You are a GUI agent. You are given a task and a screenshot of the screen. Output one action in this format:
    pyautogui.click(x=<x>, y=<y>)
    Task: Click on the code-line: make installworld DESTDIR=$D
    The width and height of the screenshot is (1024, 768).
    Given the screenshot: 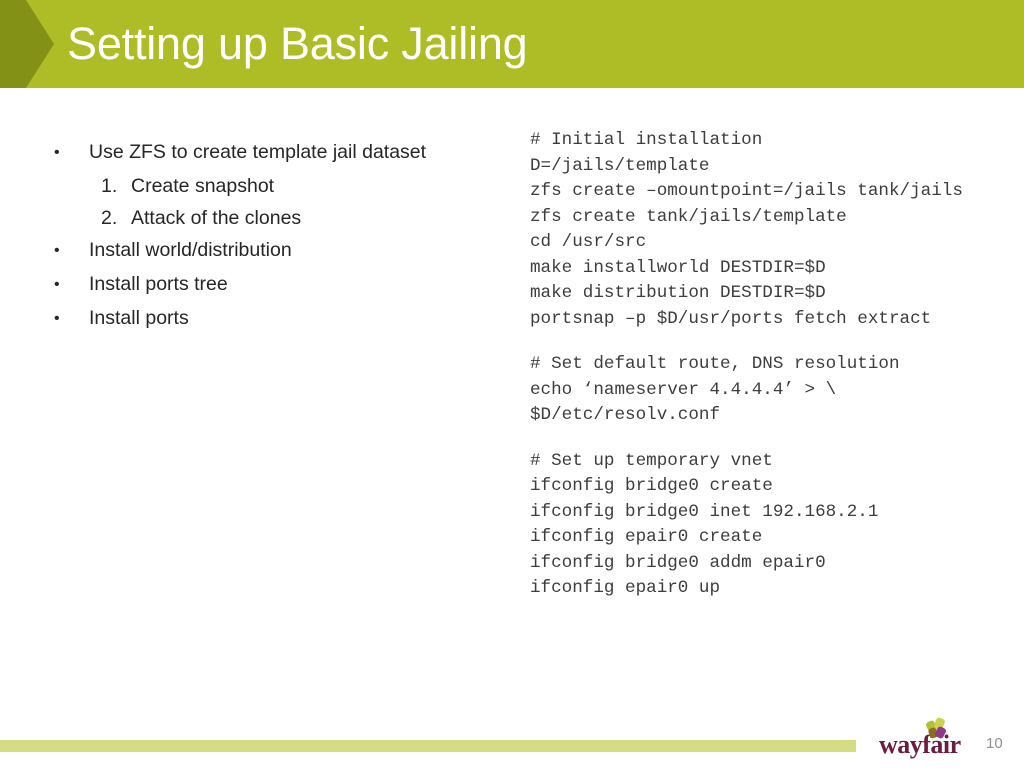 What is the action you would take?
    pyautogui.click(x=678, y=267)
    